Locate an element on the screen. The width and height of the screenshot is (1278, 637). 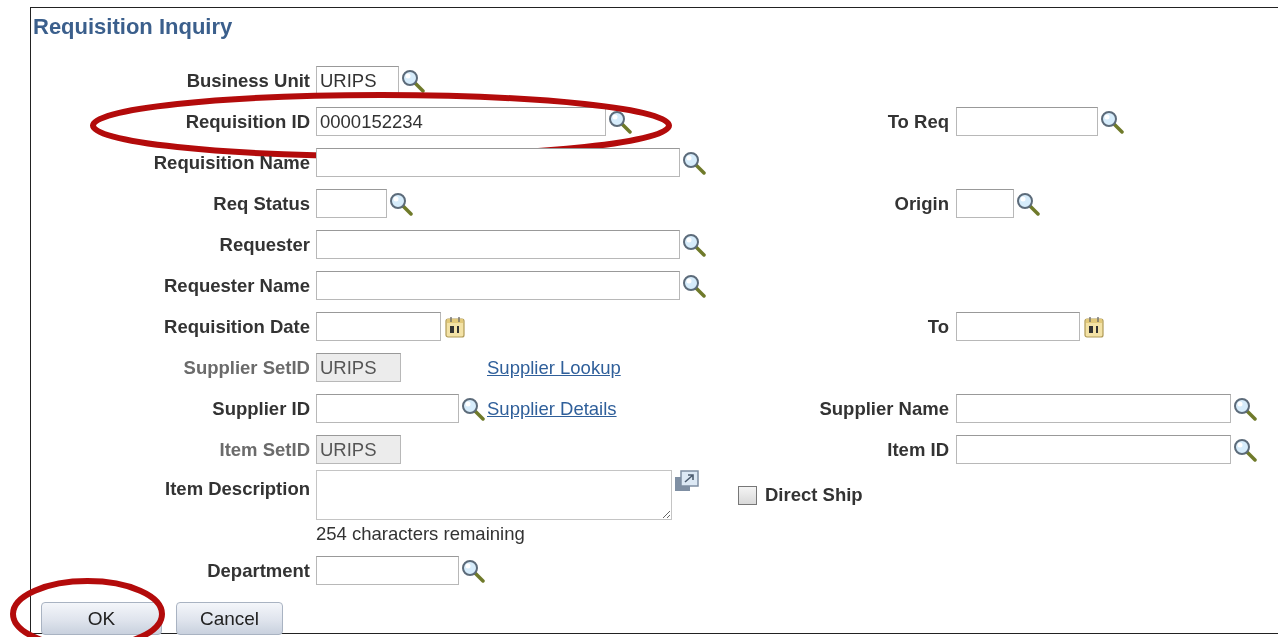
direct-ship-checkbox: Direct Ship is located at coordinates (800, 495).